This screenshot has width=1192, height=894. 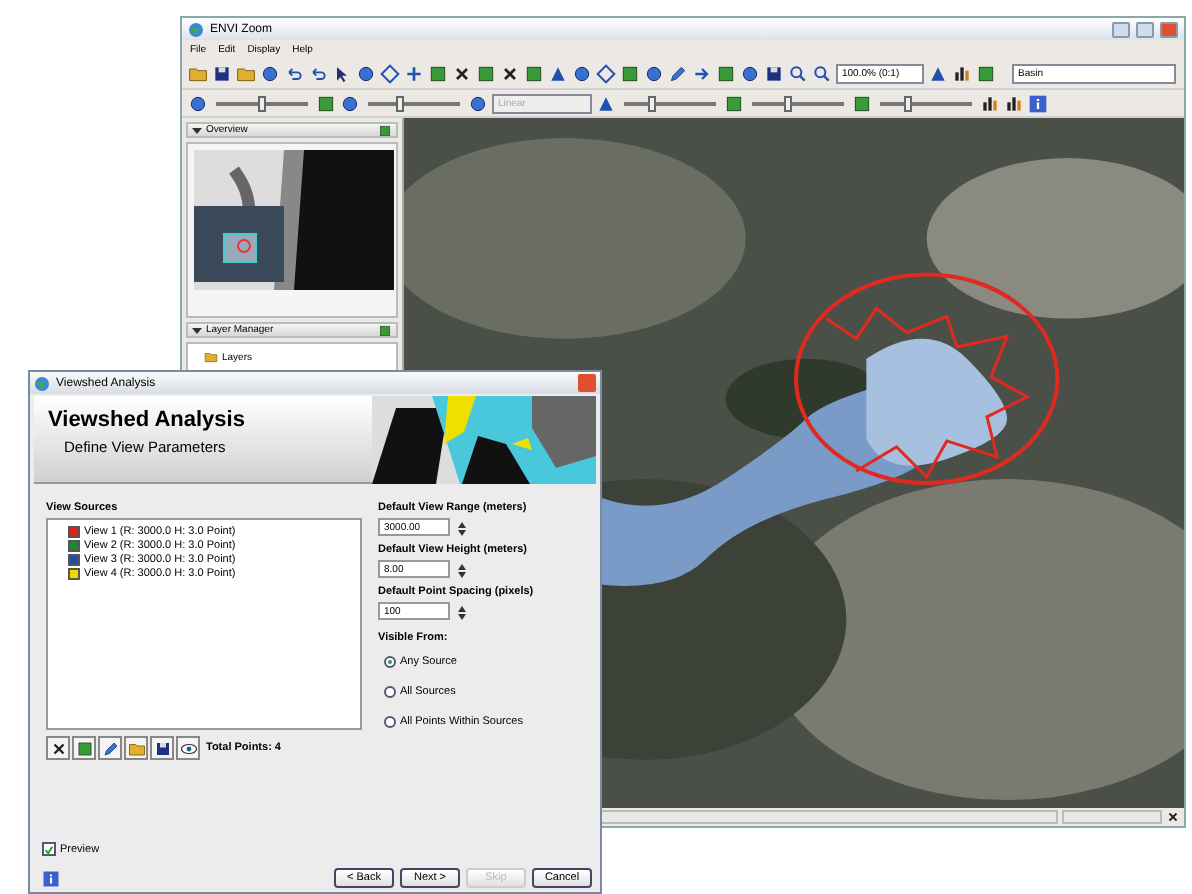 I want to click on square-button, so click(x=84, y=748).